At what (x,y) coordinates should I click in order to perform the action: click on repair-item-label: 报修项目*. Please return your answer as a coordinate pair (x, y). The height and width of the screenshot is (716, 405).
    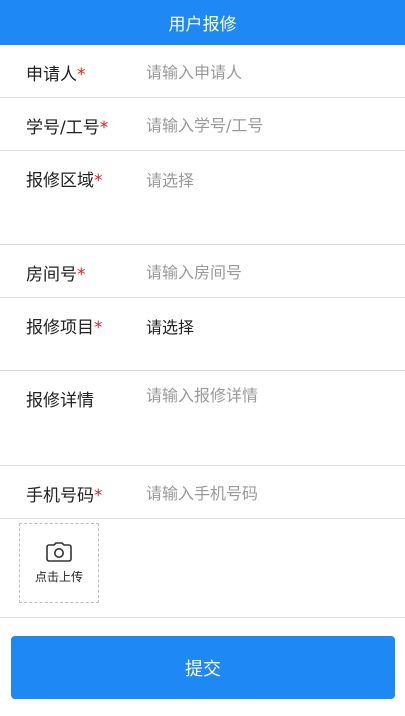
    Looking at the image, I should click on (64, 328).